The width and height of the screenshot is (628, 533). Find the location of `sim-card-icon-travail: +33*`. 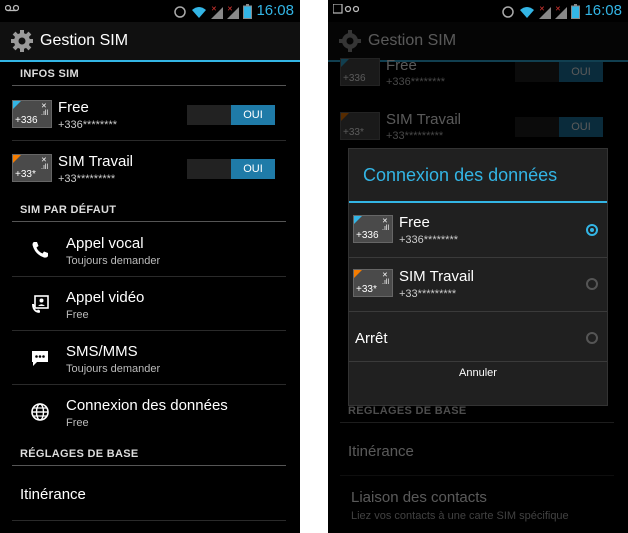

sim-card-icon-travail: +33* is located at coordinates (360, 126).